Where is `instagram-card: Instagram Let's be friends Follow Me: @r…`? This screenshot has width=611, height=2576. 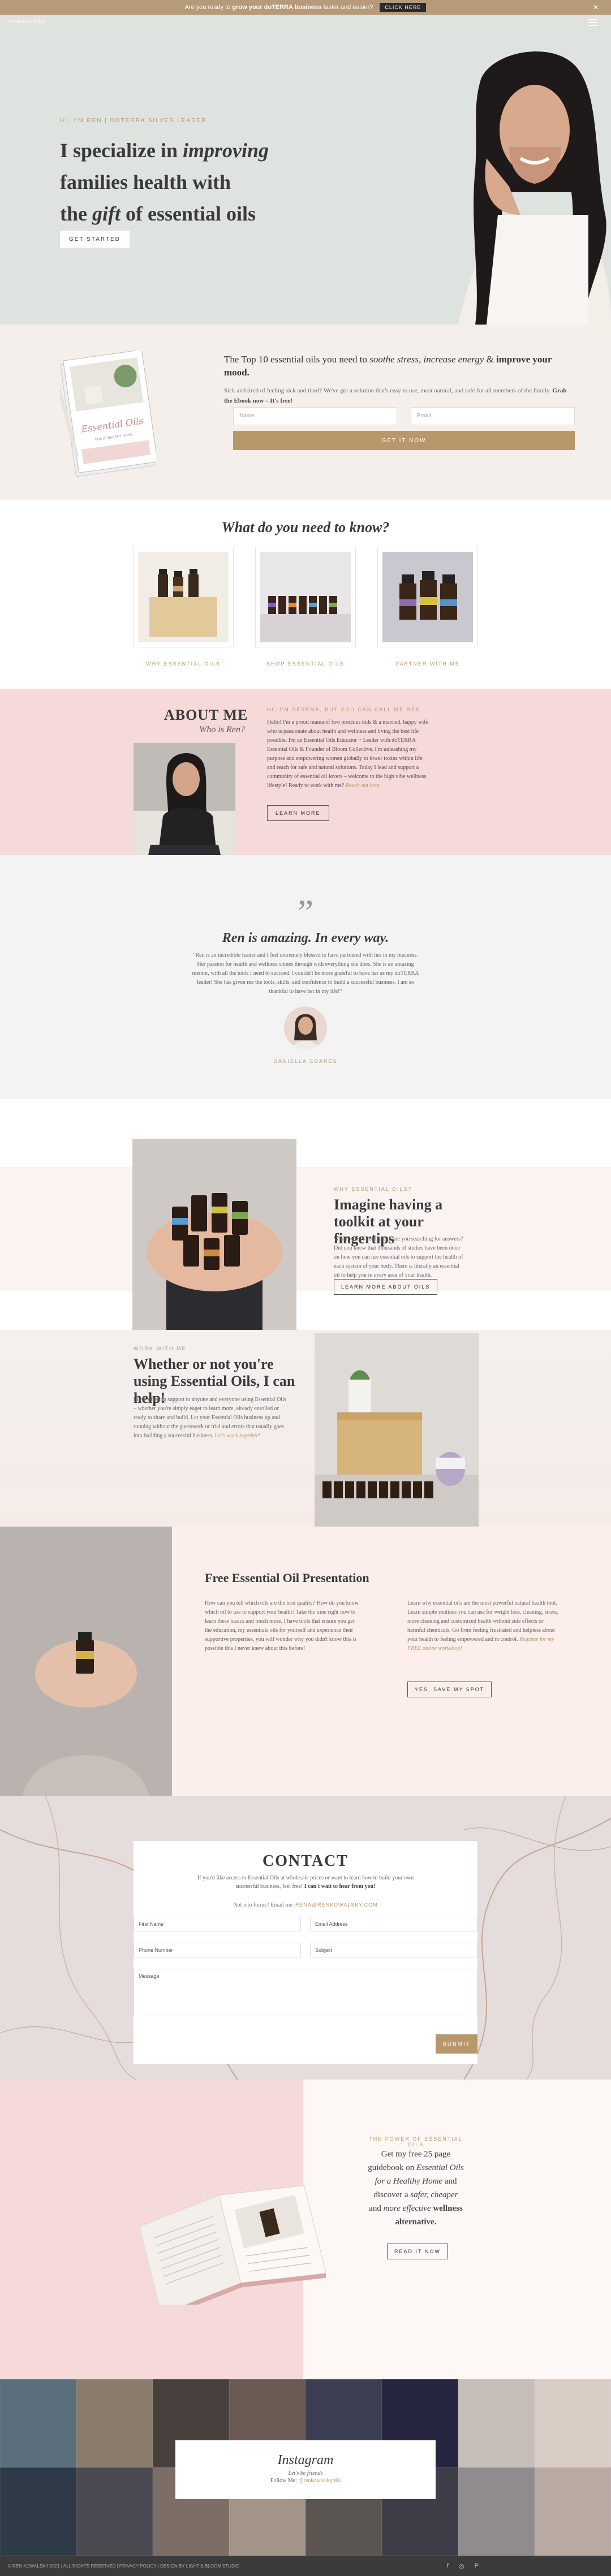 instagram-card: Instagram Let's be friends Follow Me: @r… is located at coordinates (305, 2469).